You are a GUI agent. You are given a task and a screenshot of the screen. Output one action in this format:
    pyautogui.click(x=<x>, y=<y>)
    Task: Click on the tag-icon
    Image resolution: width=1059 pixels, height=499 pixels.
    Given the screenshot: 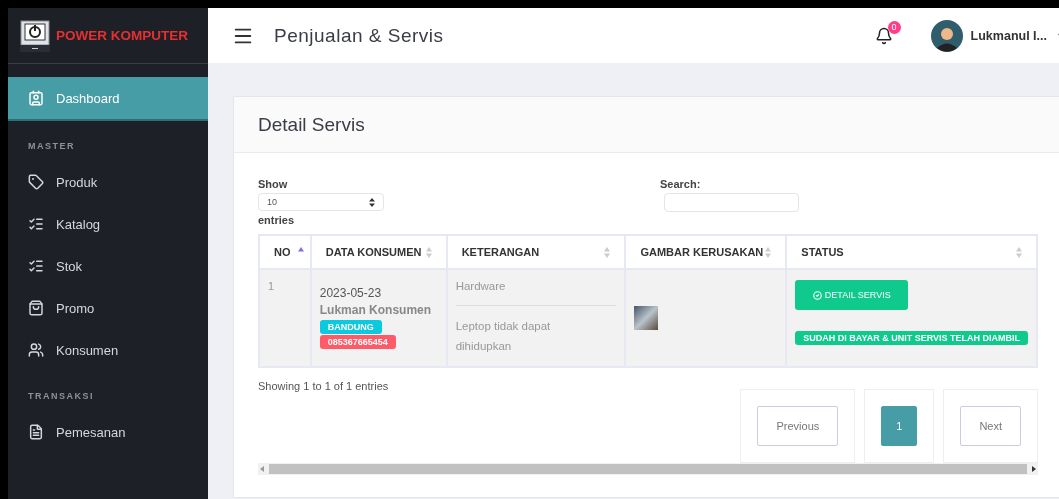 What is the action you would take?
    pyautogui.click(x=36, y=182)
    